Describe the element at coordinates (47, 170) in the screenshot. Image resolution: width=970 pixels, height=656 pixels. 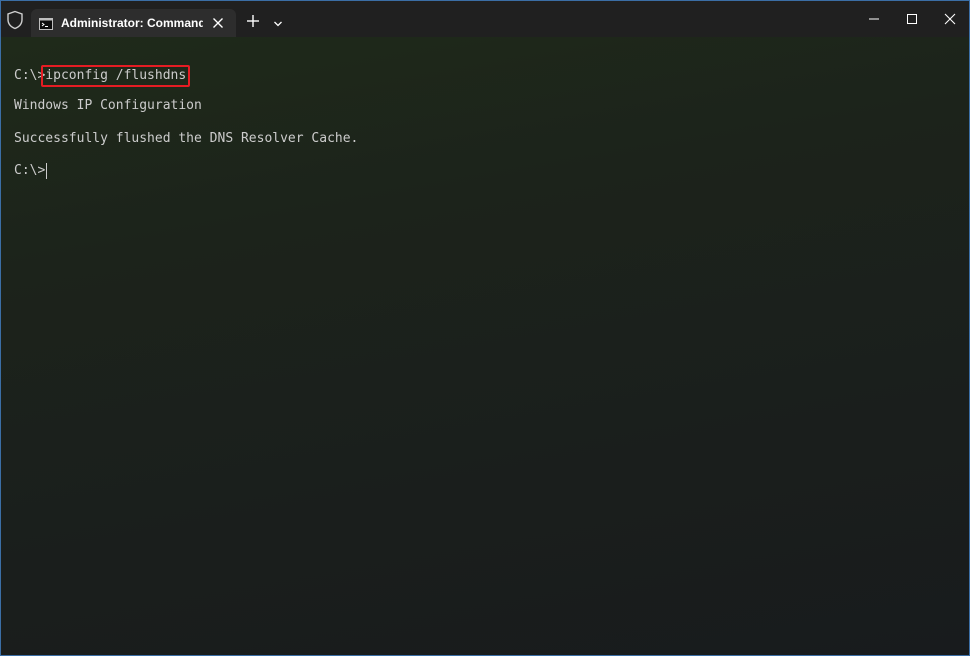
I see `text-cursor` at that location.